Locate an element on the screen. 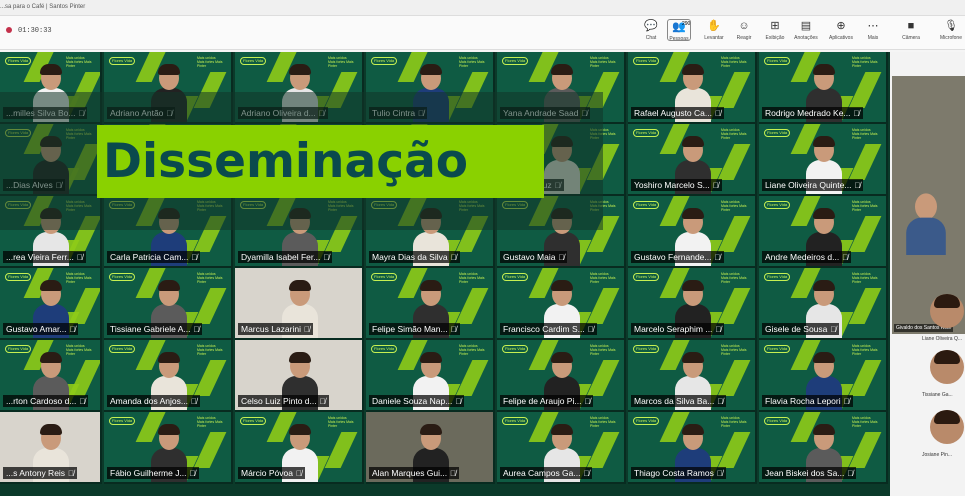 The height and width of the screenshot is (496, 965). toolbar-camera-button: ■ Câmera is located at coordinates (911, 33).